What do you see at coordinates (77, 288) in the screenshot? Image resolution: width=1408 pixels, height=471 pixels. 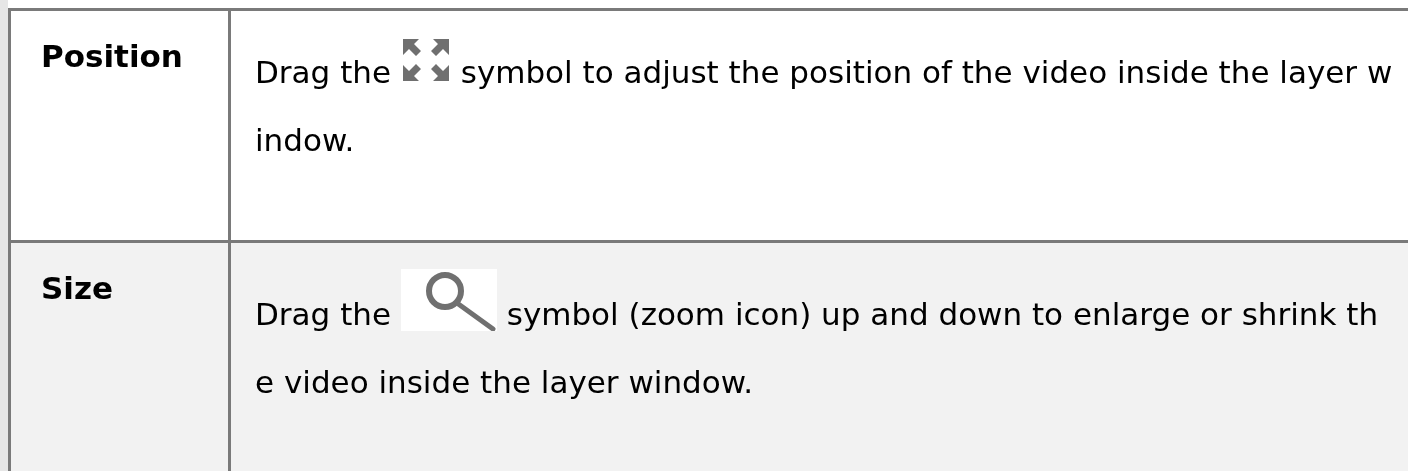 I see `row-label: Size` at bounding box center [77, 288].